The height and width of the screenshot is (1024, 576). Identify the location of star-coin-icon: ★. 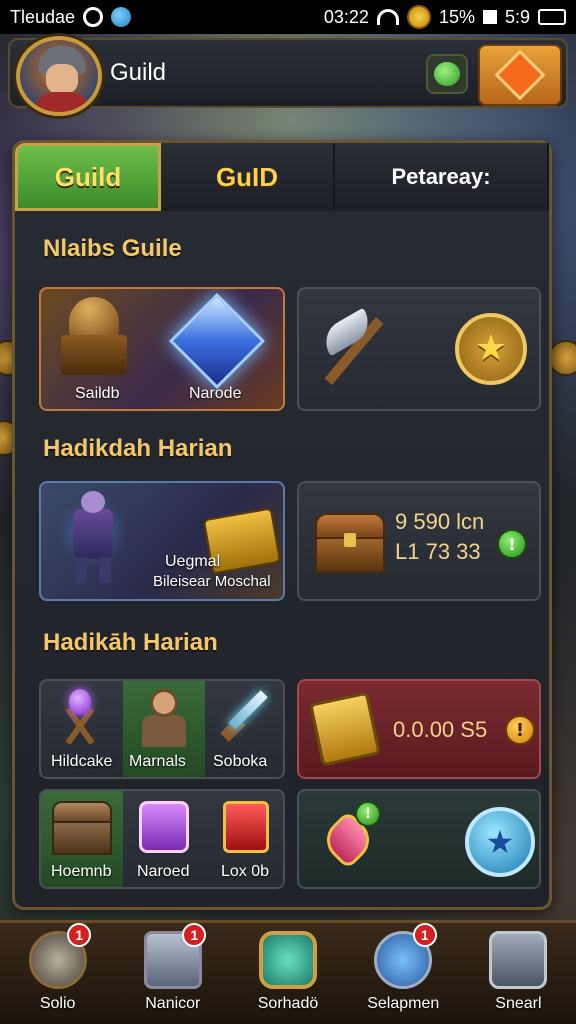
(491, 349).